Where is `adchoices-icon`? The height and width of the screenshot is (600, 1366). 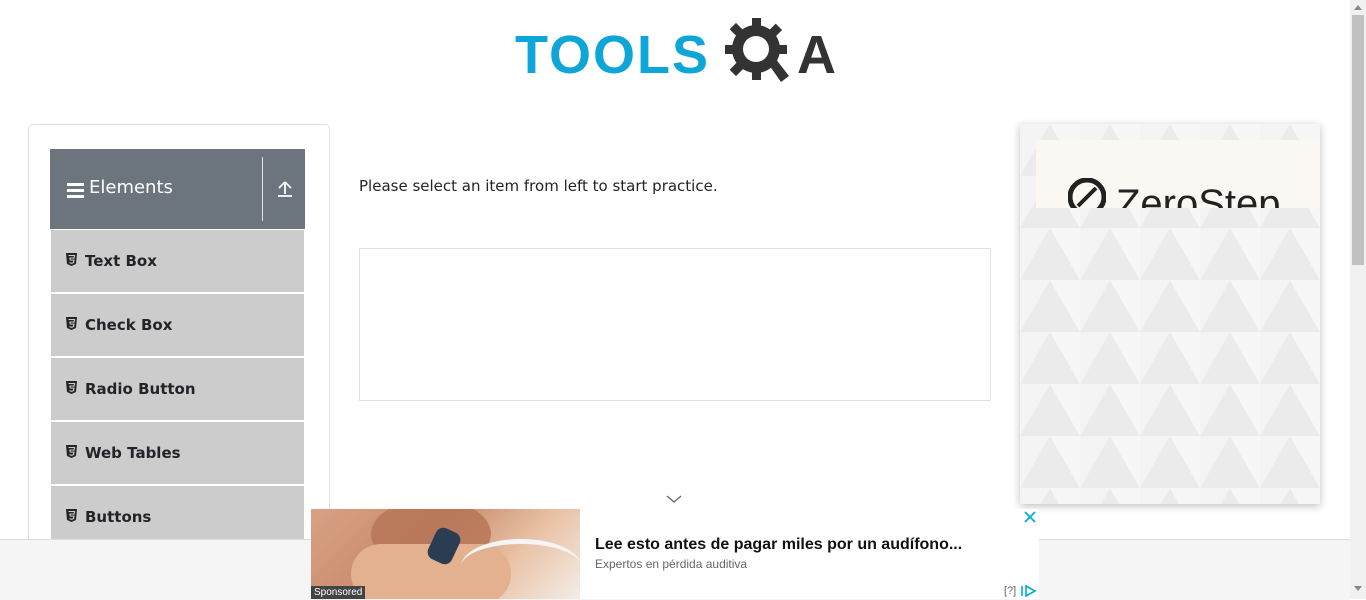
adchoices-icon is located at coordinates (1029, 591).